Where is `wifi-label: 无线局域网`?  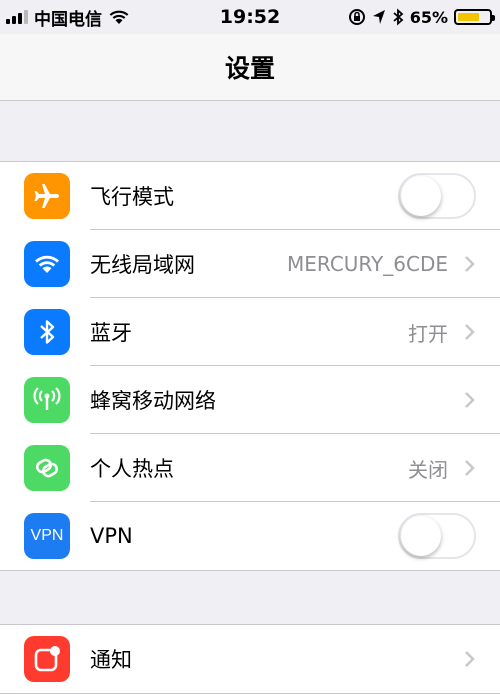 wifi-label: 无线局域网 is located at coordinates (142, 265).